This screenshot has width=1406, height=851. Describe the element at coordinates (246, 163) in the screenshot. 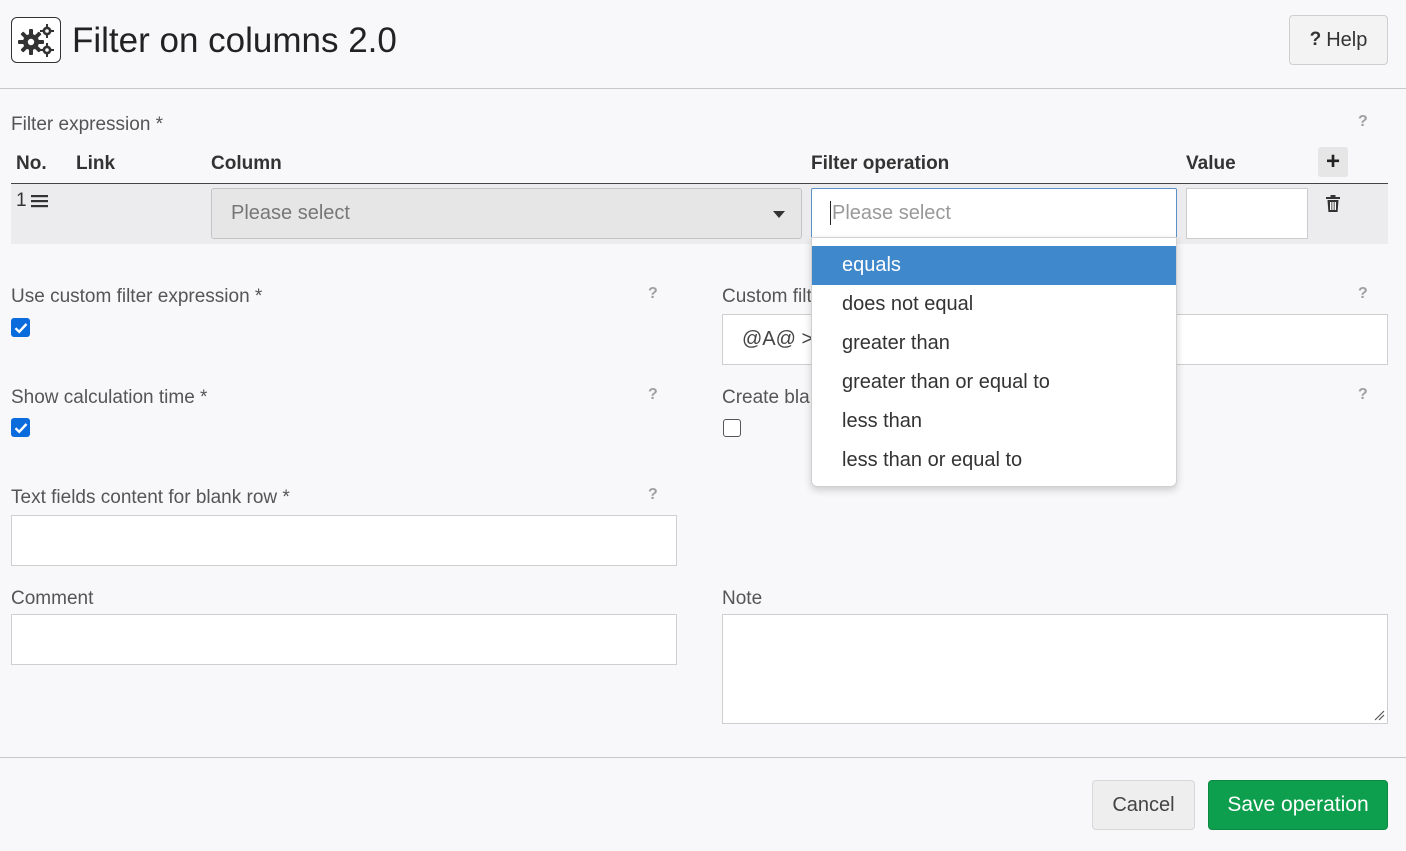

I see `column-header-column: Column` at that location.